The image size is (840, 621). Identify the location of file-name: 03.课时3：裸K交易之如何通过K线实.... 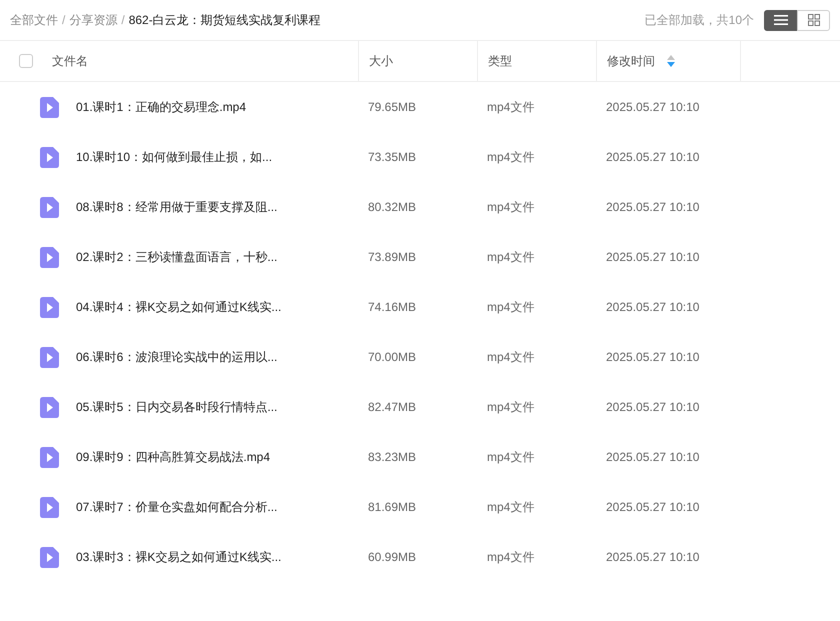
(179, 557).